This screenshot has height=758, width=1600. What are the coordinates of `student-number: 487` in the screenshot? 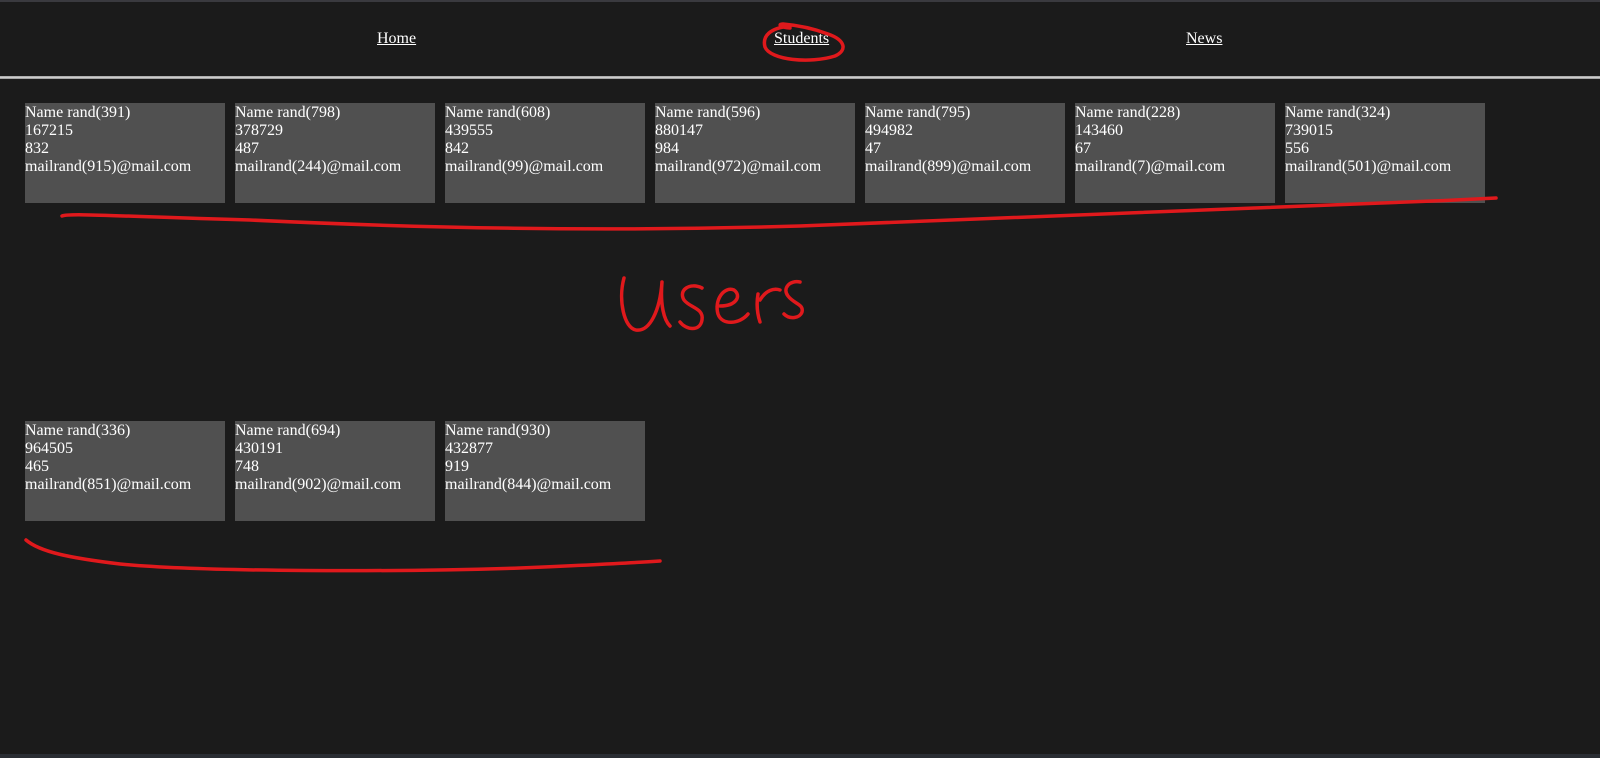 It's located at (247, 148).